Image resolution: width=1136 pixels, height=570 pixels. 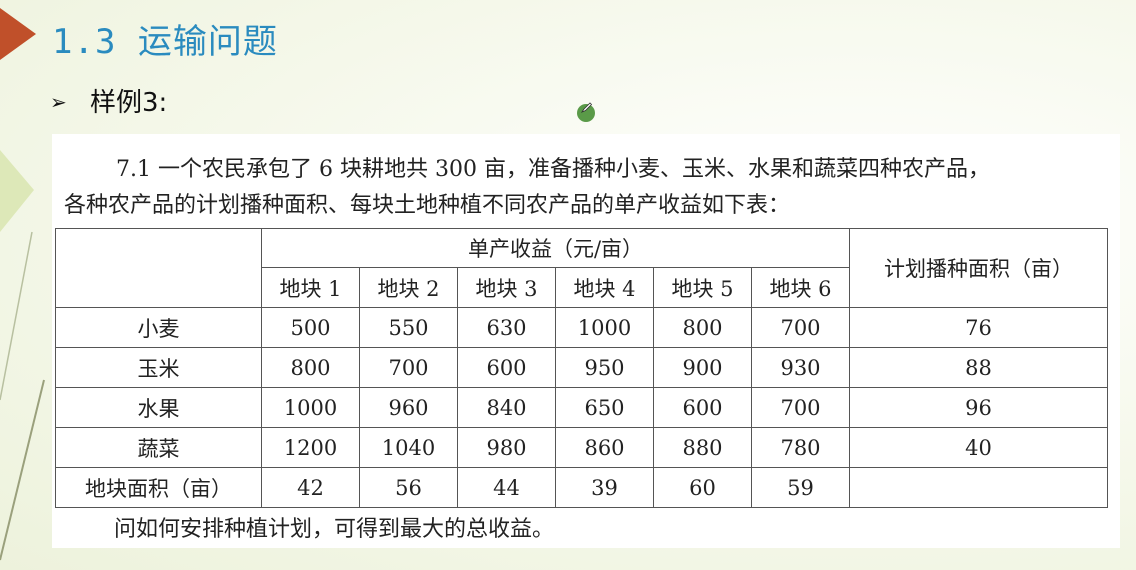 What do you see at coordinates (506, 447) in the screenshot?
I see `yield-cell: 980` at bounding box center [506, 447].